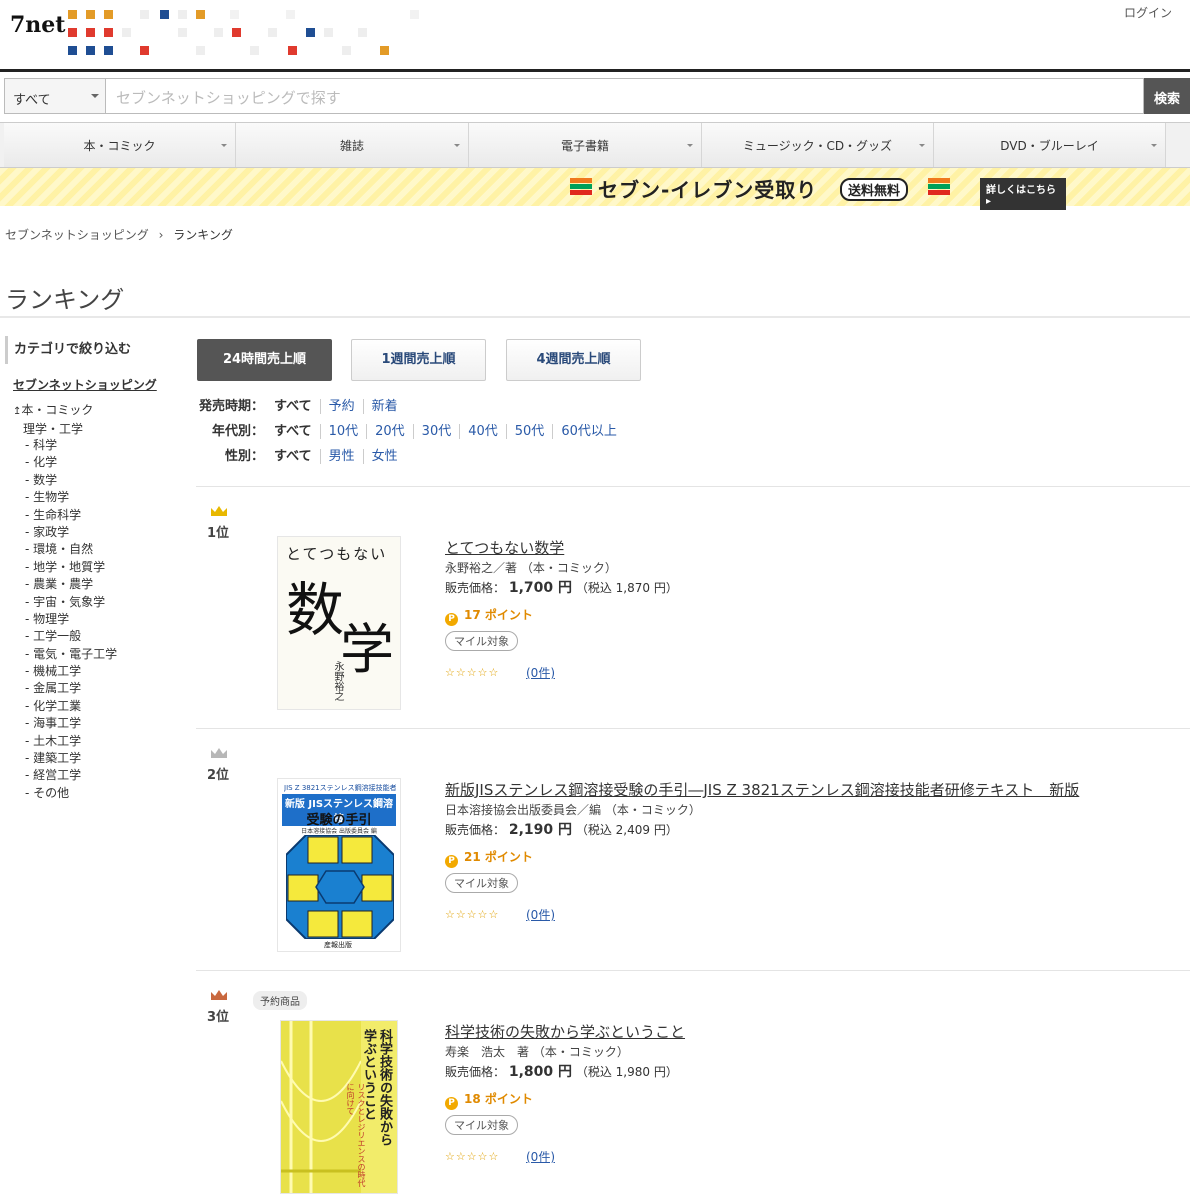  Describe the element at coordinates (219, 995) in the screenshot. I see `crown-bronze-icon` at that location.